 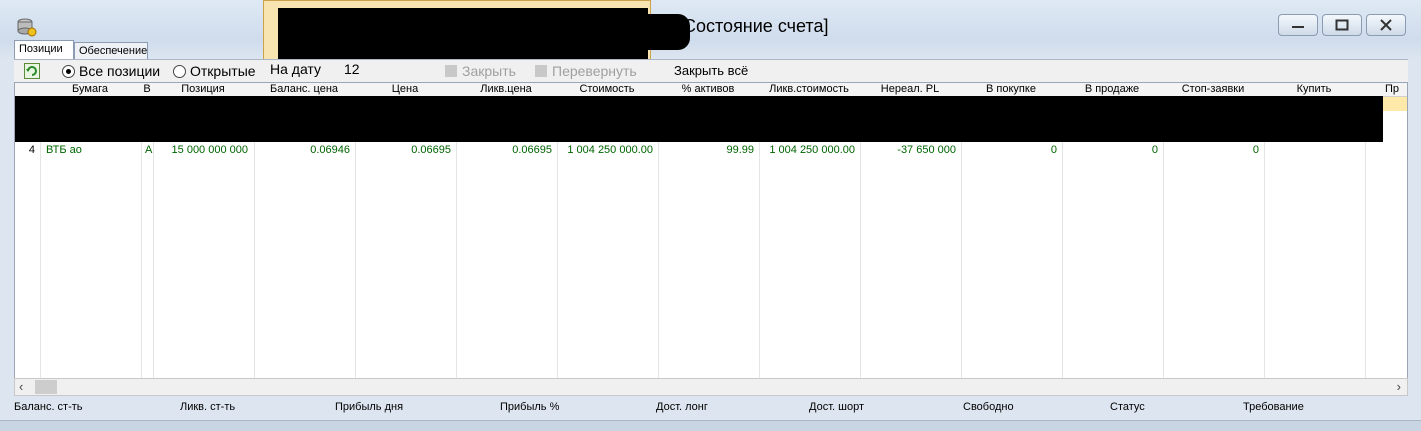 I want to click on scroll-thumb, so click(x=46, y=387).